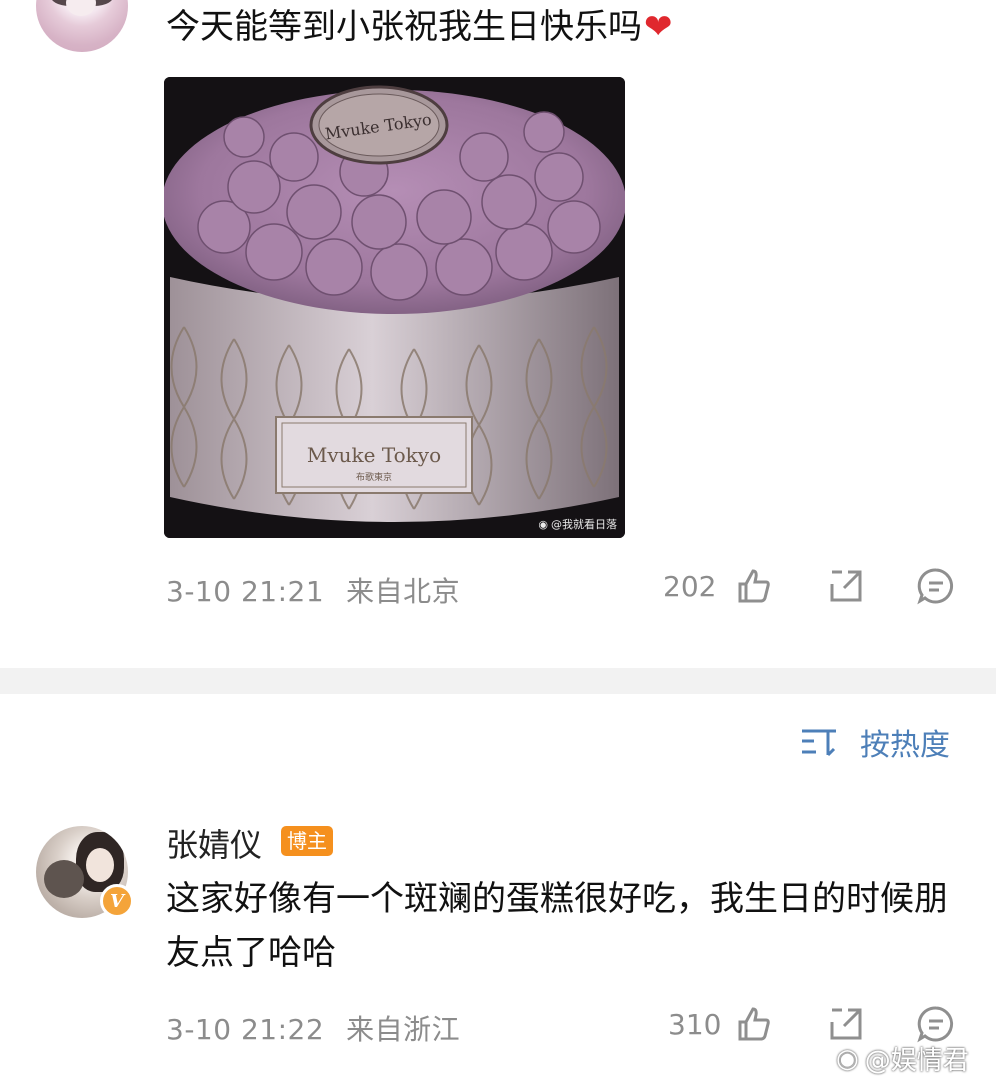 Image resolution: width=996 pixels, height=1080 pixels. What do you see at coordinates (658, 27) in the screenshot?
I see `heart-emoji-icon: ❤` at bounding box center [658, 27].